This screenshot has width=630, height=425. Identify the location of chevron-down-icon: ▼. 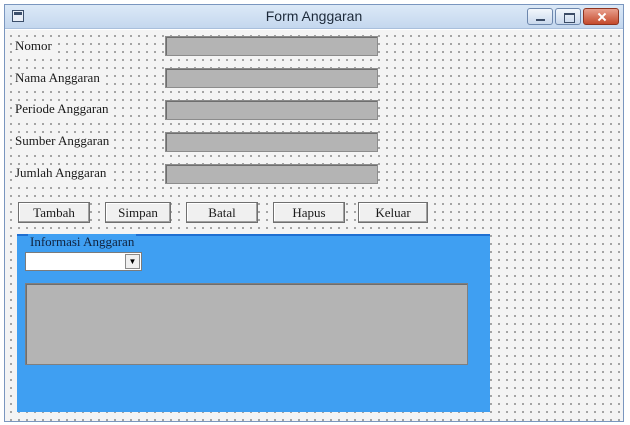
(132, 261).